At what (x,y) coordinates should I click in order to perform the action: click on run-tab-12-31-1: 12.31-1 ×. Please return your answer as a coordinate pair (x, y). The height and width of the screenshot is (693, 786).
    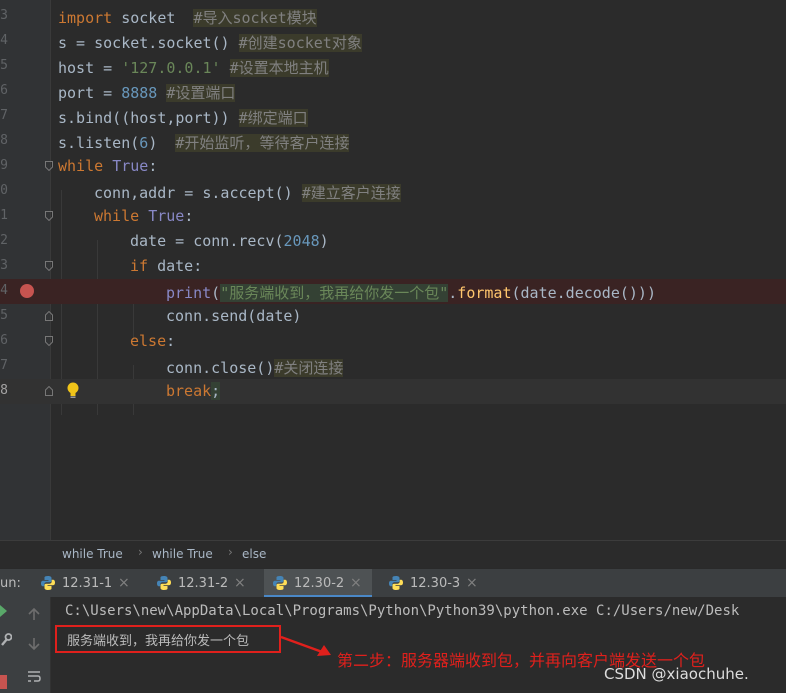
    Looking at the image, I should click on (90, 583).